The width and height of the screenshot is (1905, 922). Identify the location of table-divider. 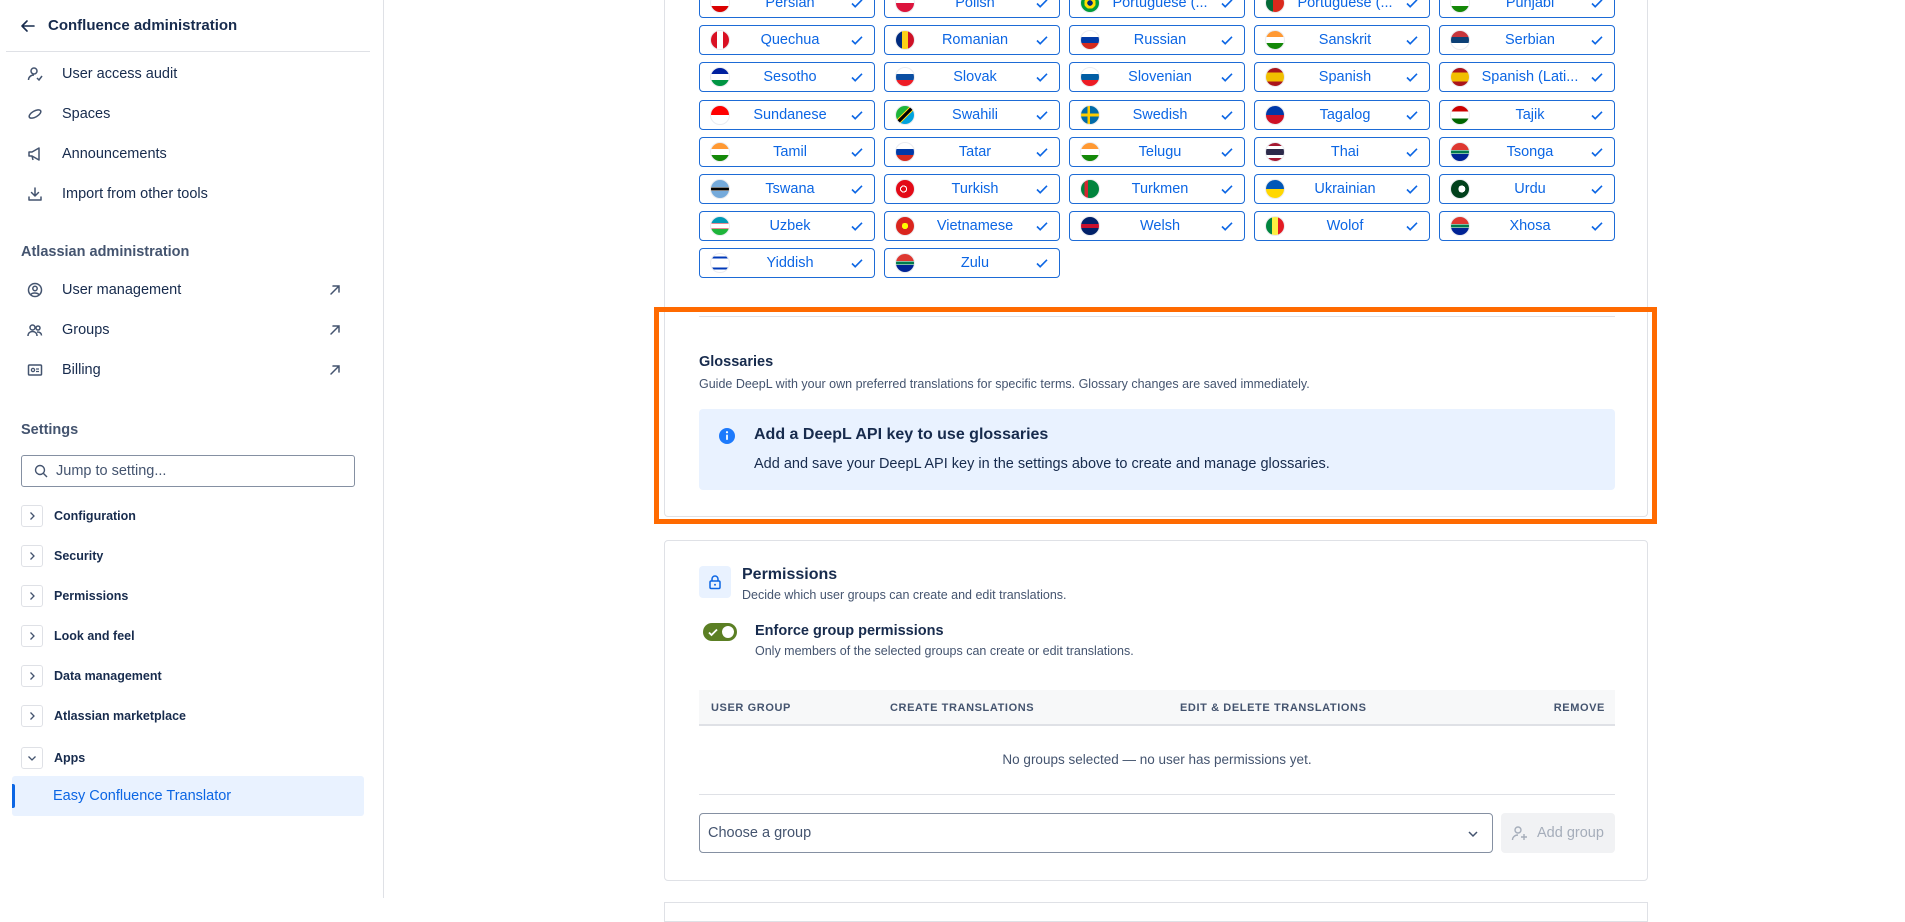
(1157, 794).